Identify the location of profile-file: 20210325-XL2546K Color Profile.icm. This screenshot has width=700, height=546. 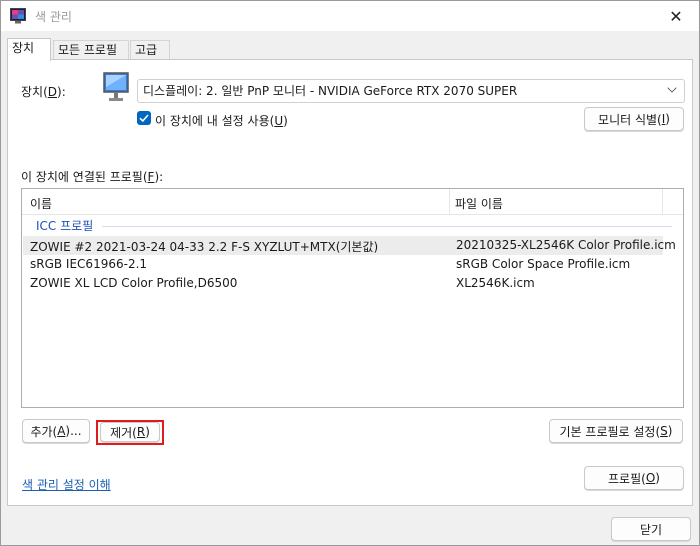
(566, 245).